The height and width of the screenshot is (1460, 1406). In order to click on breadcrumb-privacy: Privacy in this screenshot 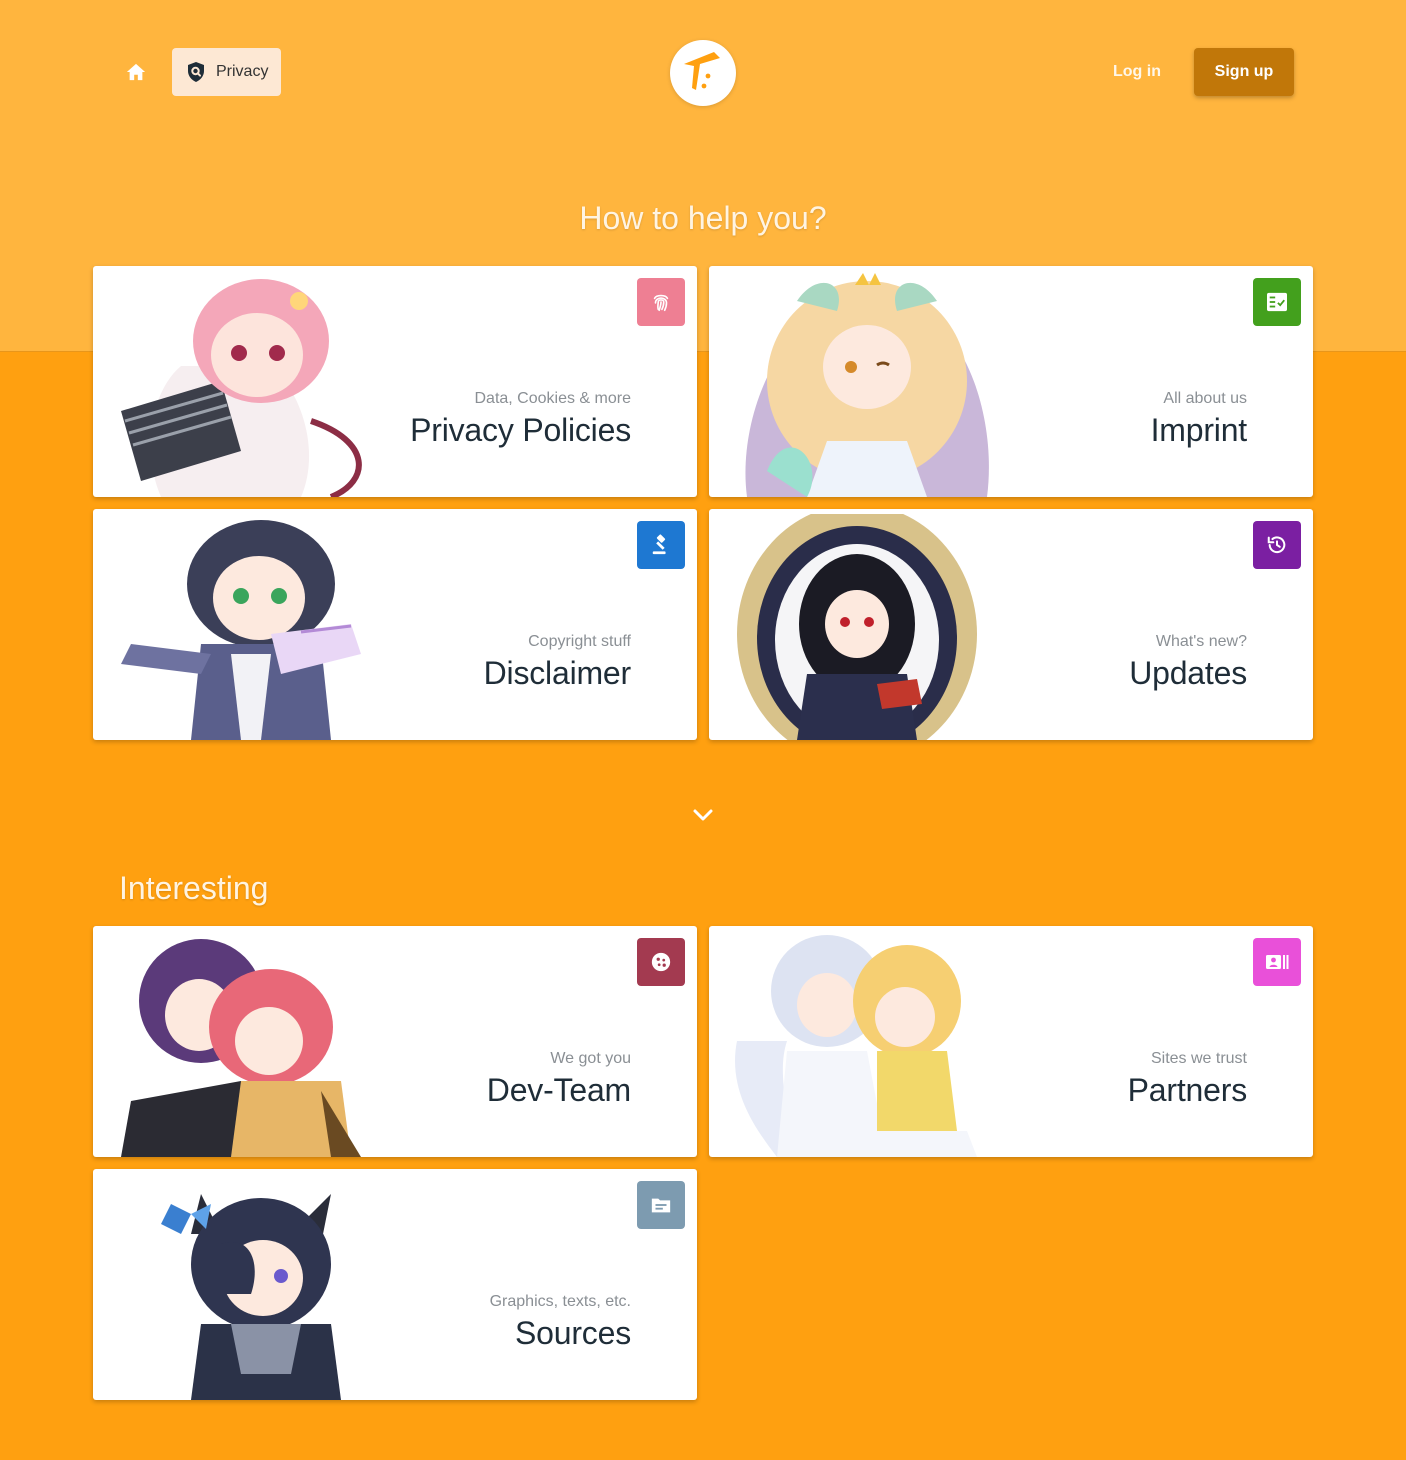, I will do `click(226, 72)`.